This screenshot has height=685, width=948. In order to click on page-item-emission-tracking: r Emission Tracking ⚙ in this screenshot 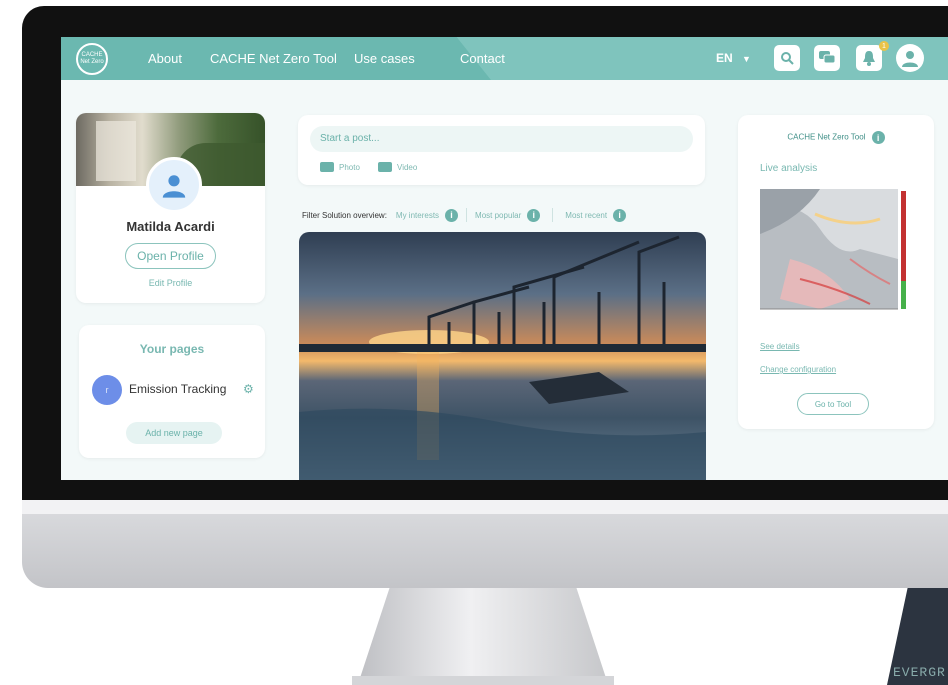, I will do `click(173, 390)`.